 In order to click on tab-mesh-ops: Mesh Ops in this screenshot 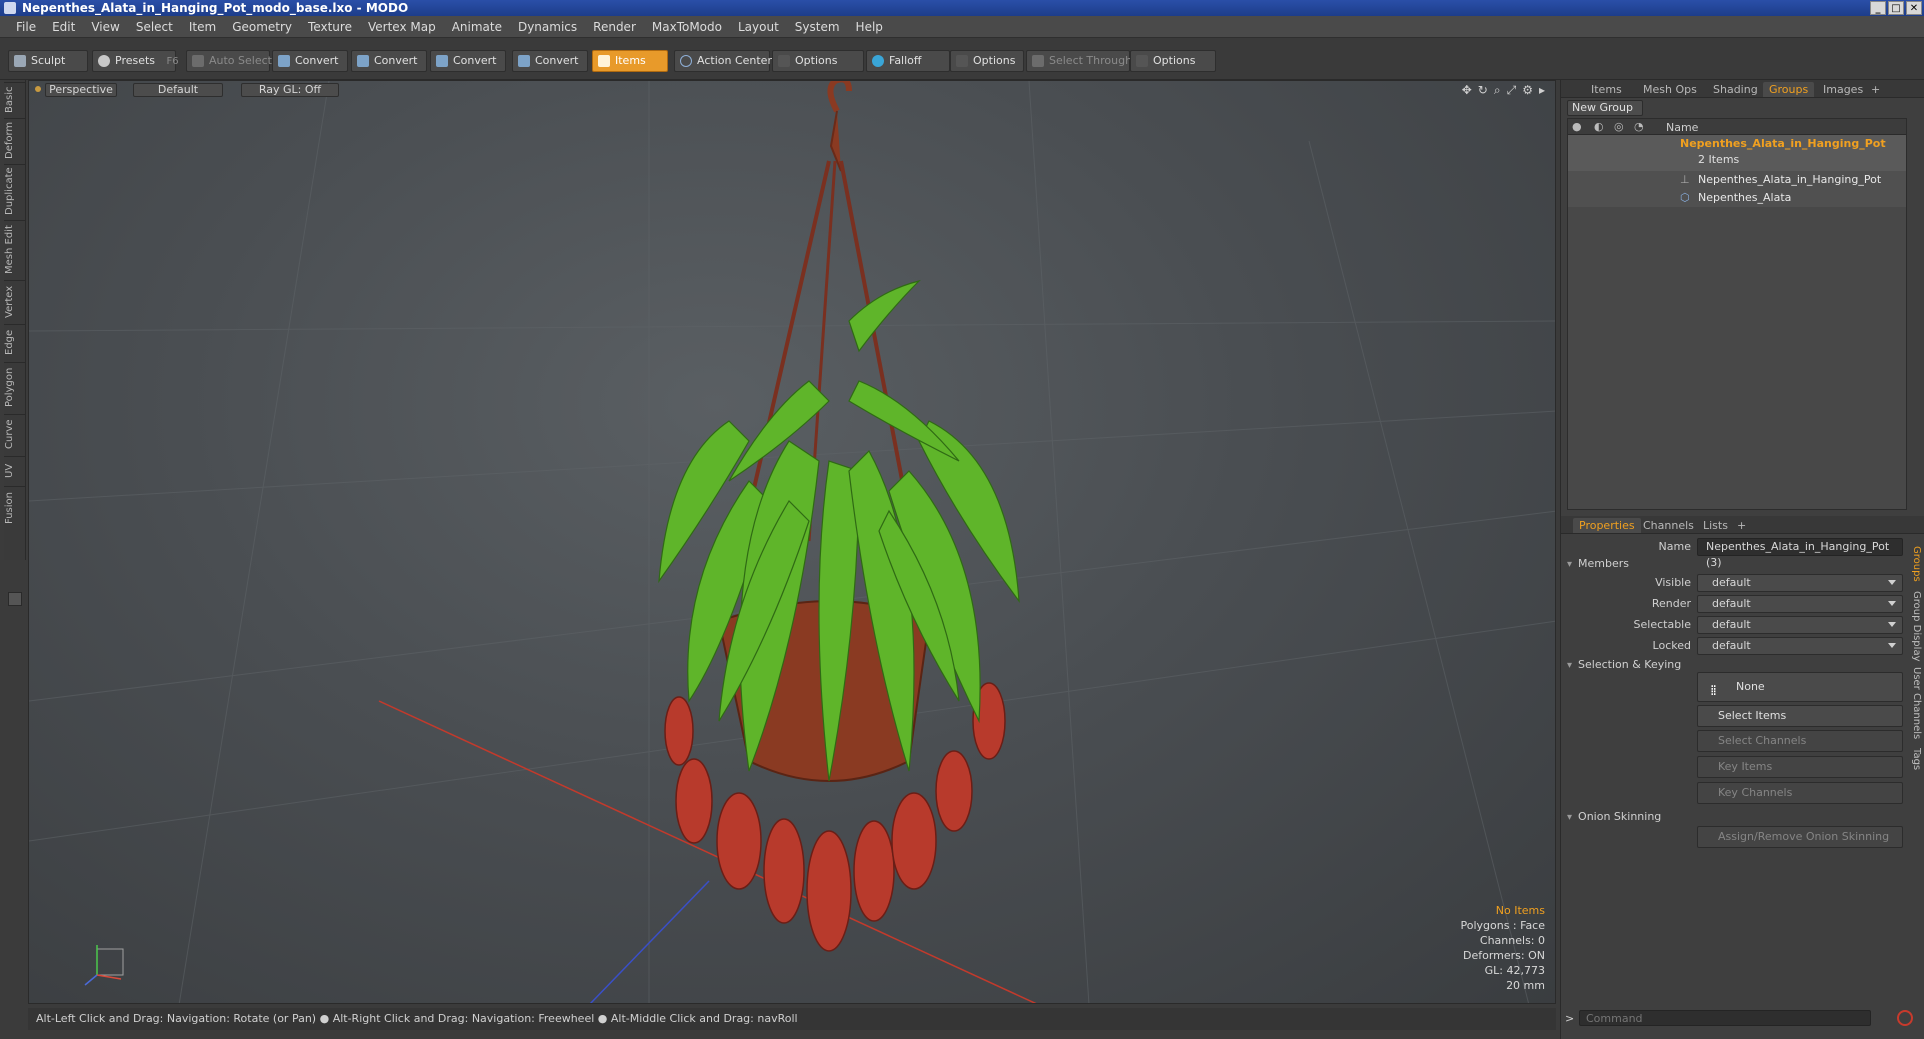, I will do `click(1670, 89)`.